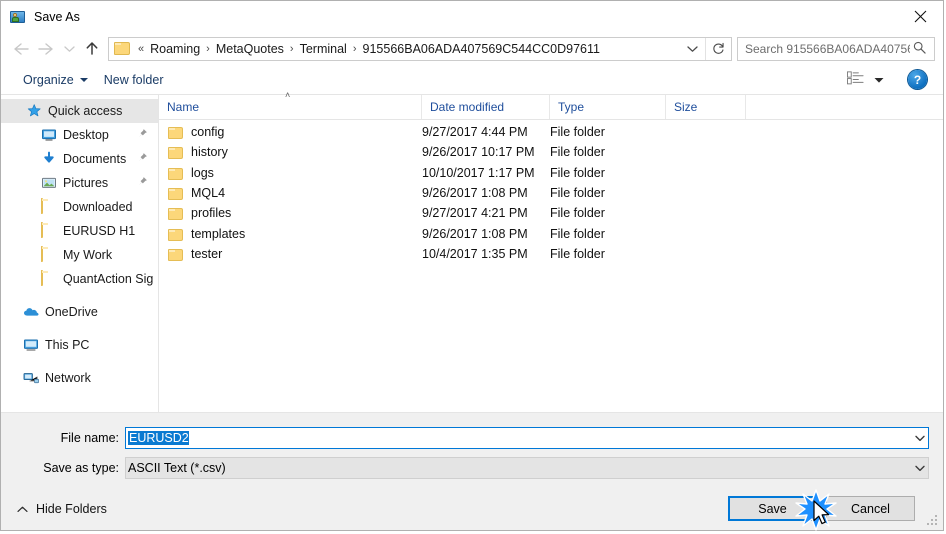  I want to click on column-header-label: Size, so click(686, 107).